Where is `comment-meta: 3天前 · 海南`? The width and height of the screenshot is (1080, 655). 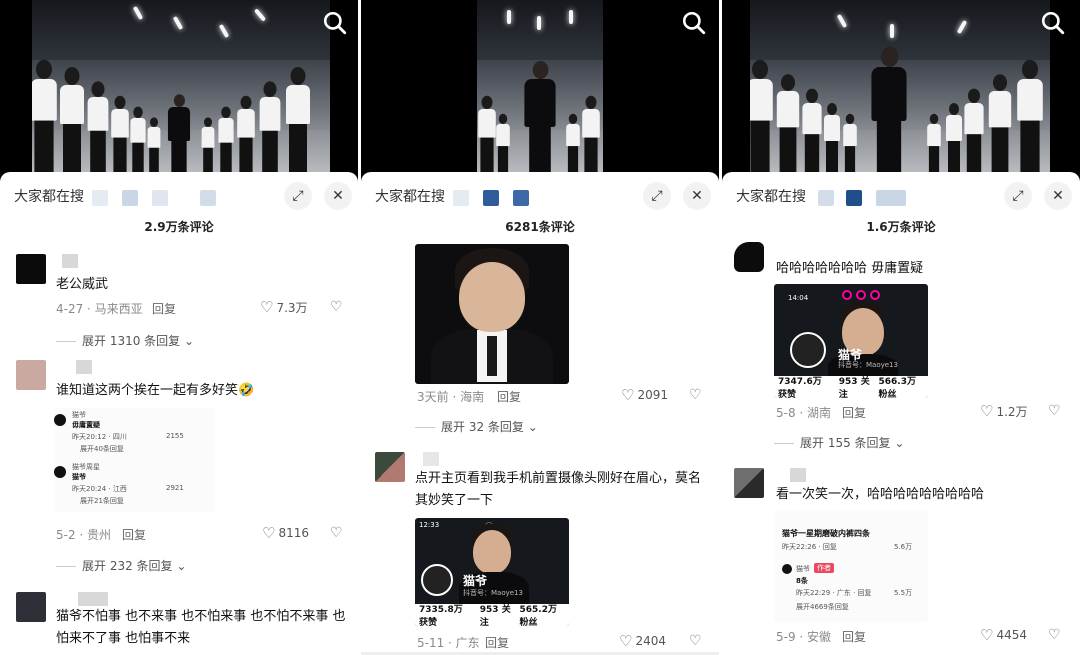
comment-meta: 3天前 · 海南 is located at coordinates (451, 397).